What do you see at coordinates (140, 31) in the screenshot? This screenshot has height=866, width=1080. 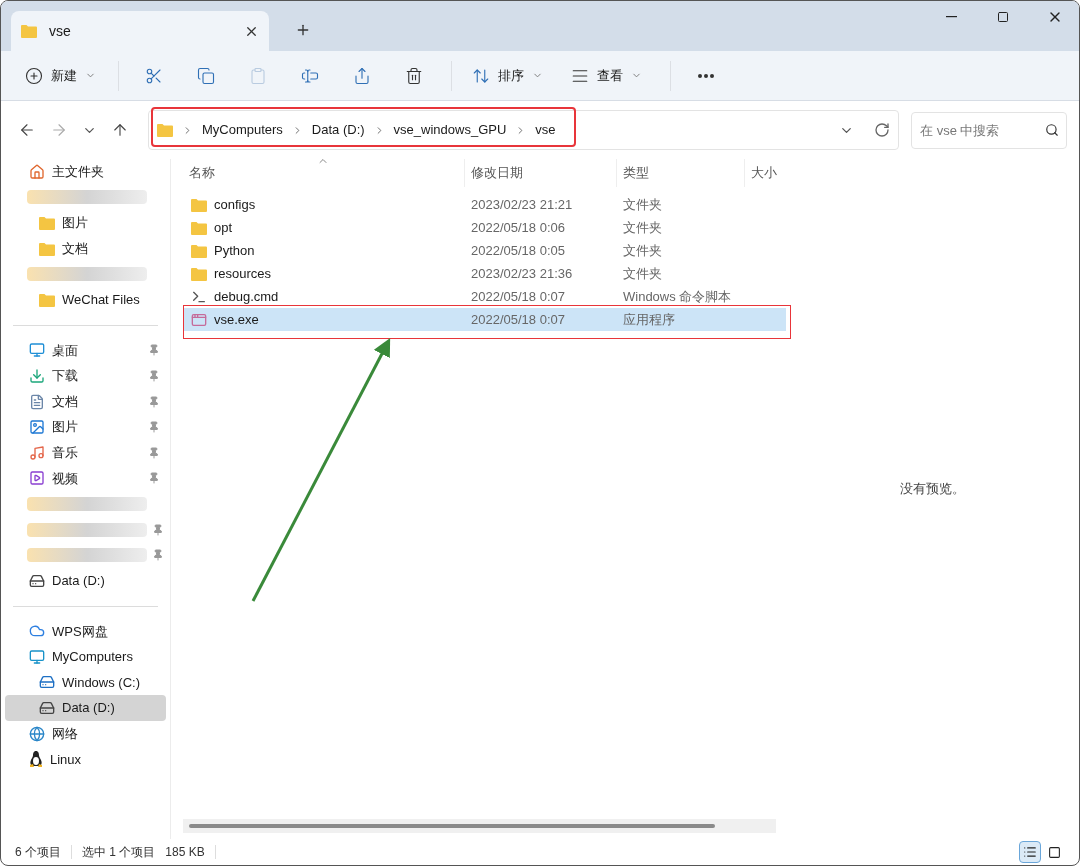 I see `window-tab: vse` at bounding box center [140, 31].